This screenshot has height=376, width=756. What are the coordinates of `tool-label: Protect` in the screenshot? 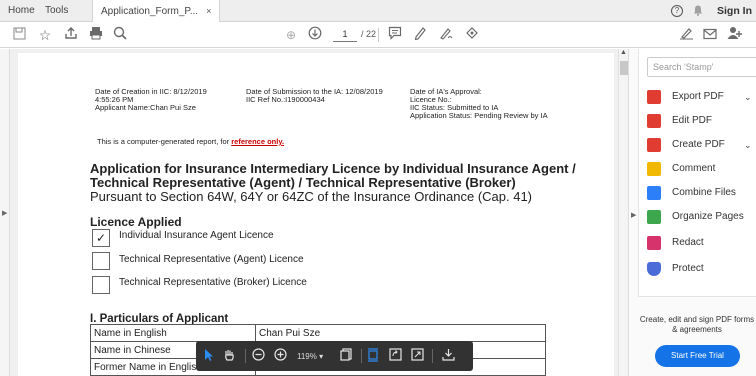 It's located at (688, 268).